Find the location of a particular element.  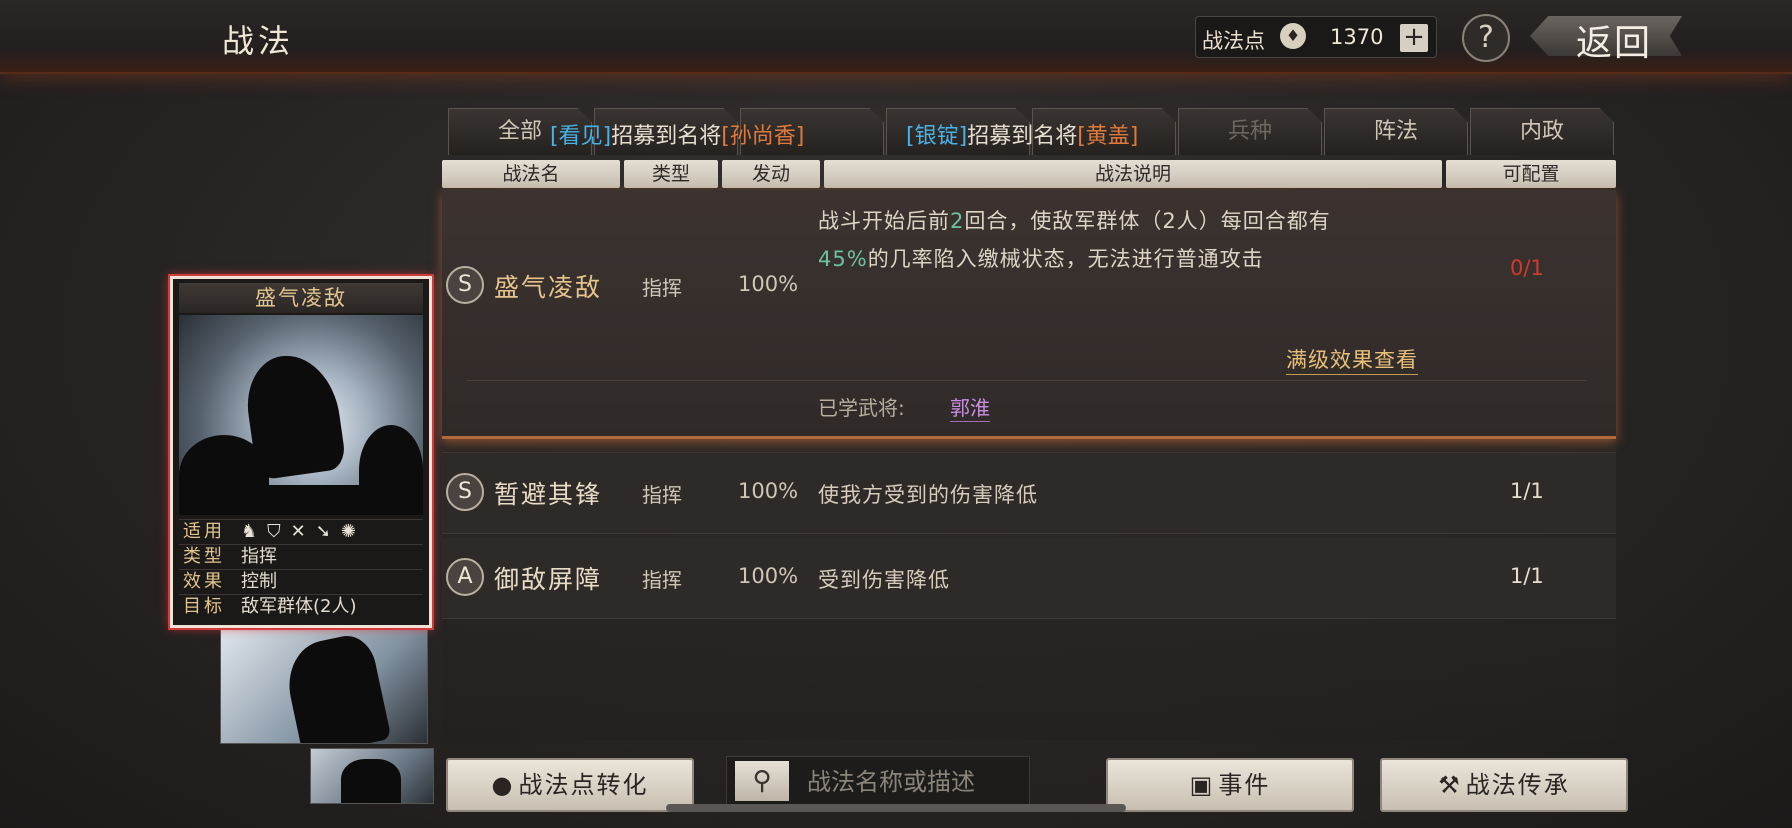

table-header: 战法名 类型 发动 战法说明 可配置 is located at coordinates (1029, 174).